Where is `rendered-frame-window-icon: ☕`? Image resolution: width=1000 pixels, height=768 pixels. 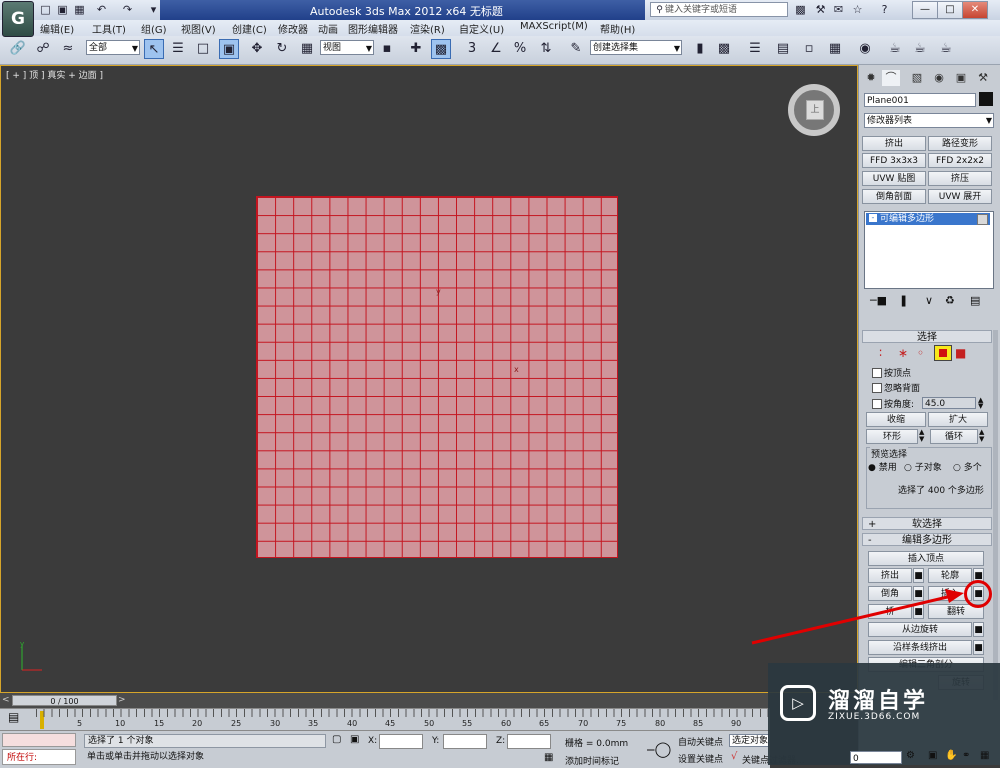
rendered-frame-window-icon: ☕ is located at coordinates (920, 49).